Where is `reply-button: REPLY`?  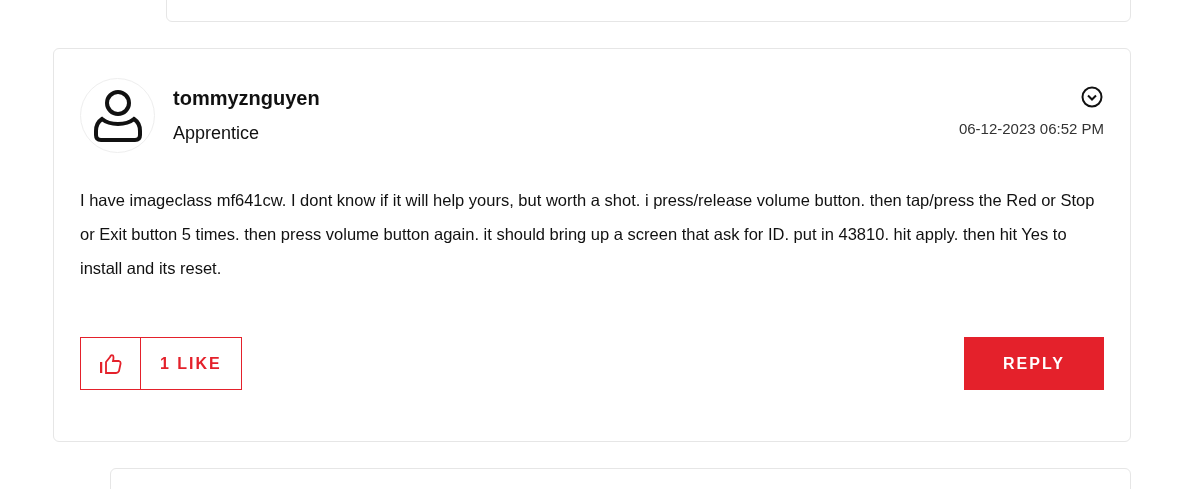
reply-button: REPLY is located at coordinates (1034, 363).